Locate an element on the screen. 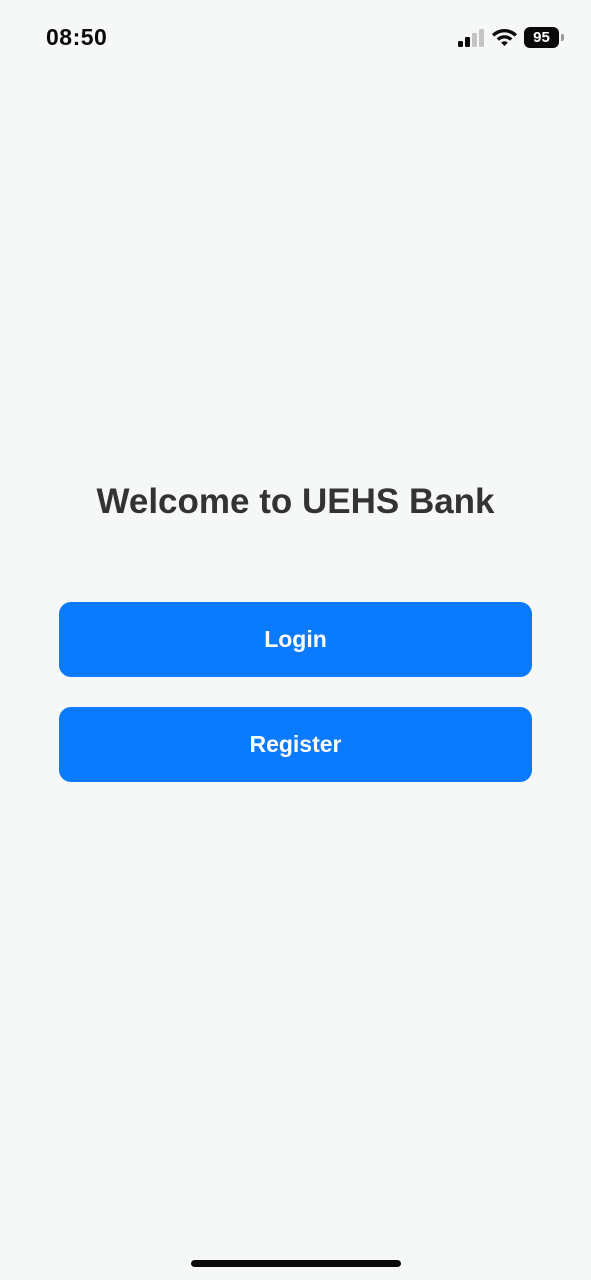 This screenshot has width=591, height=1280. register-button: Register is located at coordinates (295, 744).